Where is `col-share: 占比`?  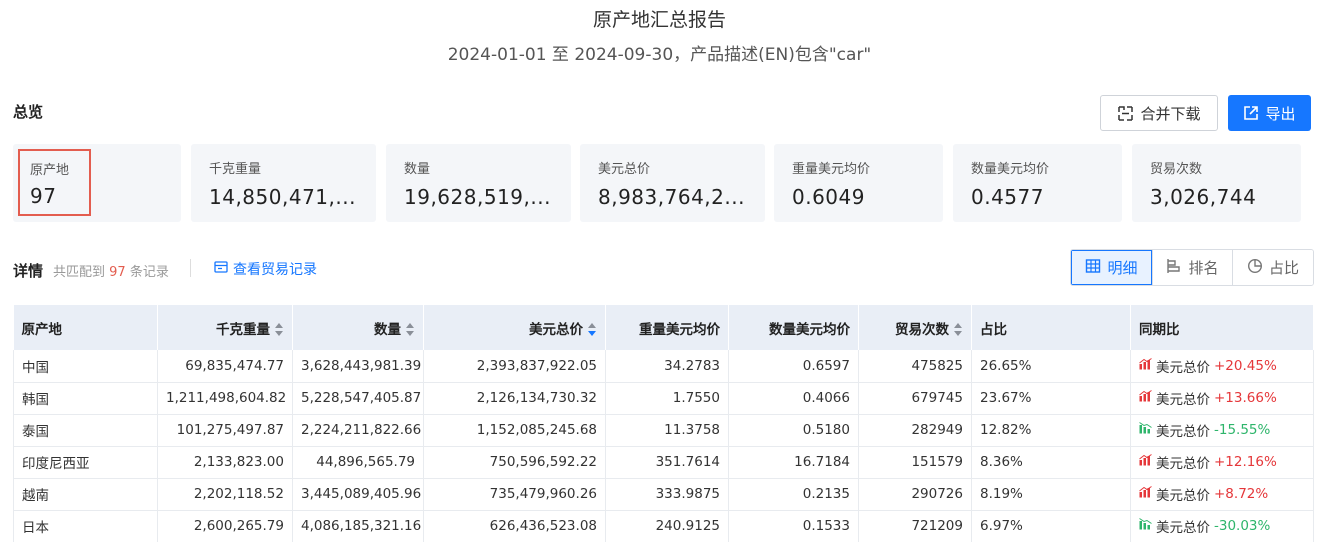 col-share: 占比 is located at coordinates (1051, 327).